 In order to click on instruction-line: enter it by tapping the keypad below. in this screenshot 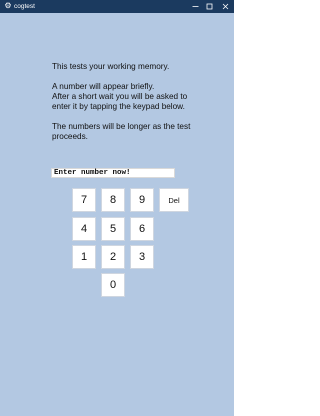, I will do `click(118, 106)`.